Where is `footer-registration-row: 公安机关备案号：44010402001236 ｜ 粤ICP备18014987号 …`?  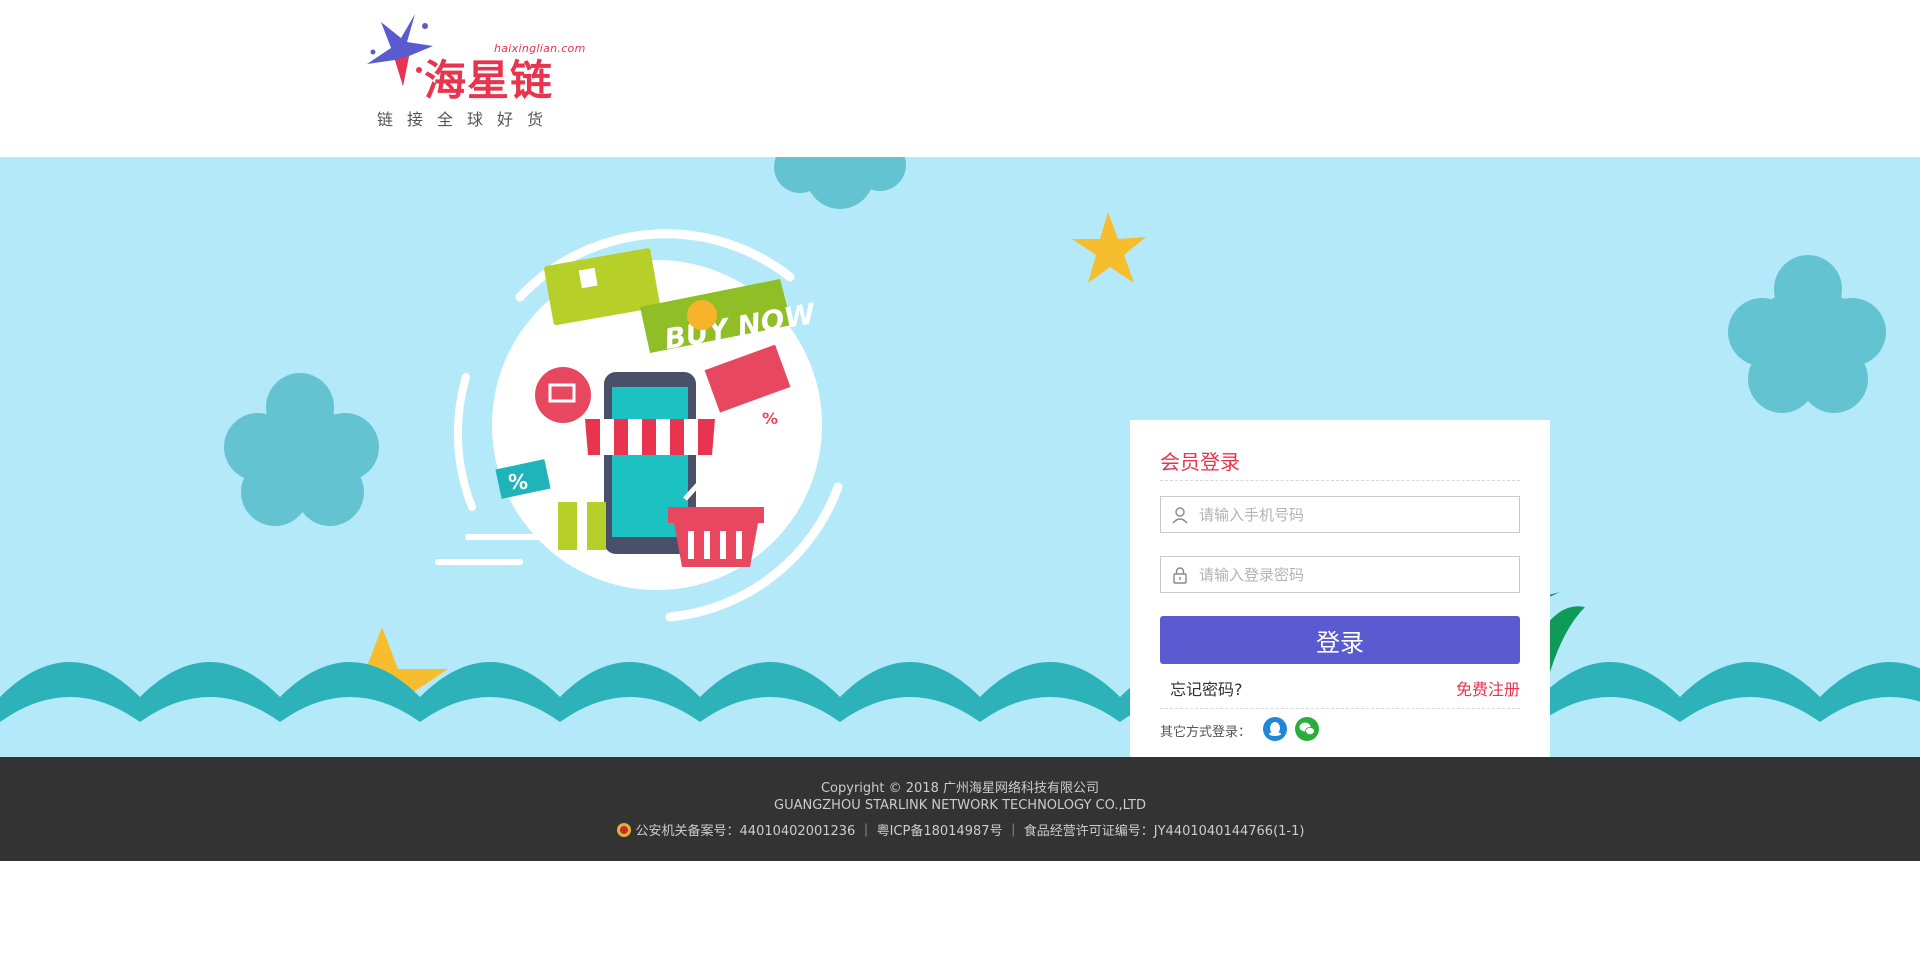 footer-registration-row: 公安机关备案号：44010402001236 ｜ 粤ICP备18014987号 … is located at coordinates (960, 829).